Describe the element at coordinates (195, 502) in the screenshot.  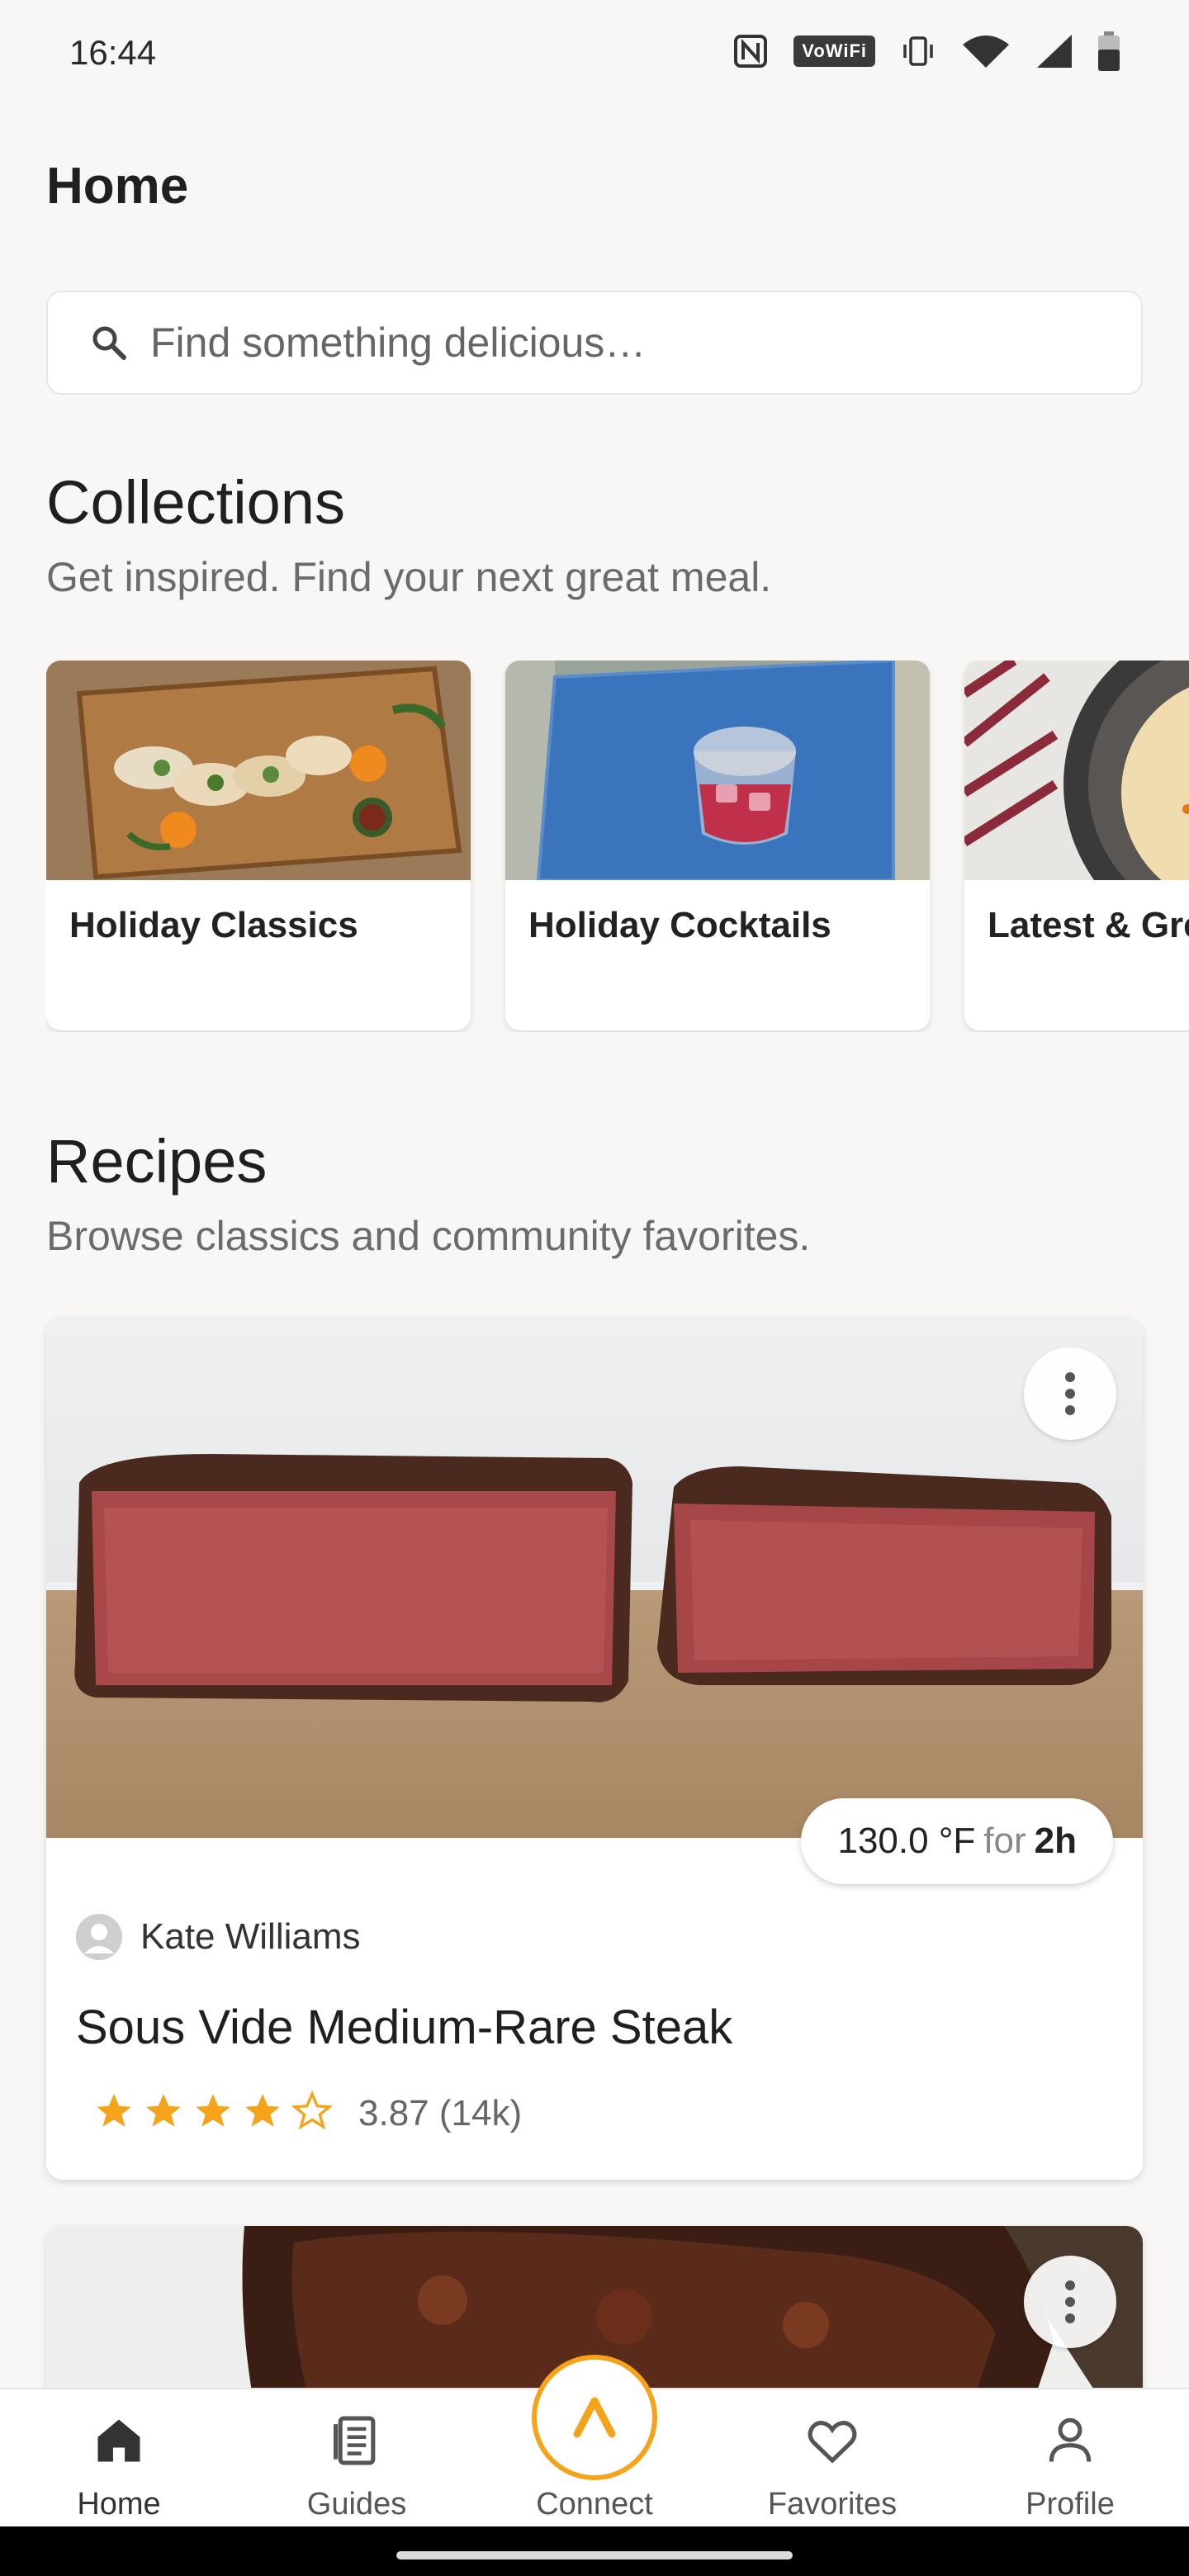
I see `collections-title: Collections` at that location.